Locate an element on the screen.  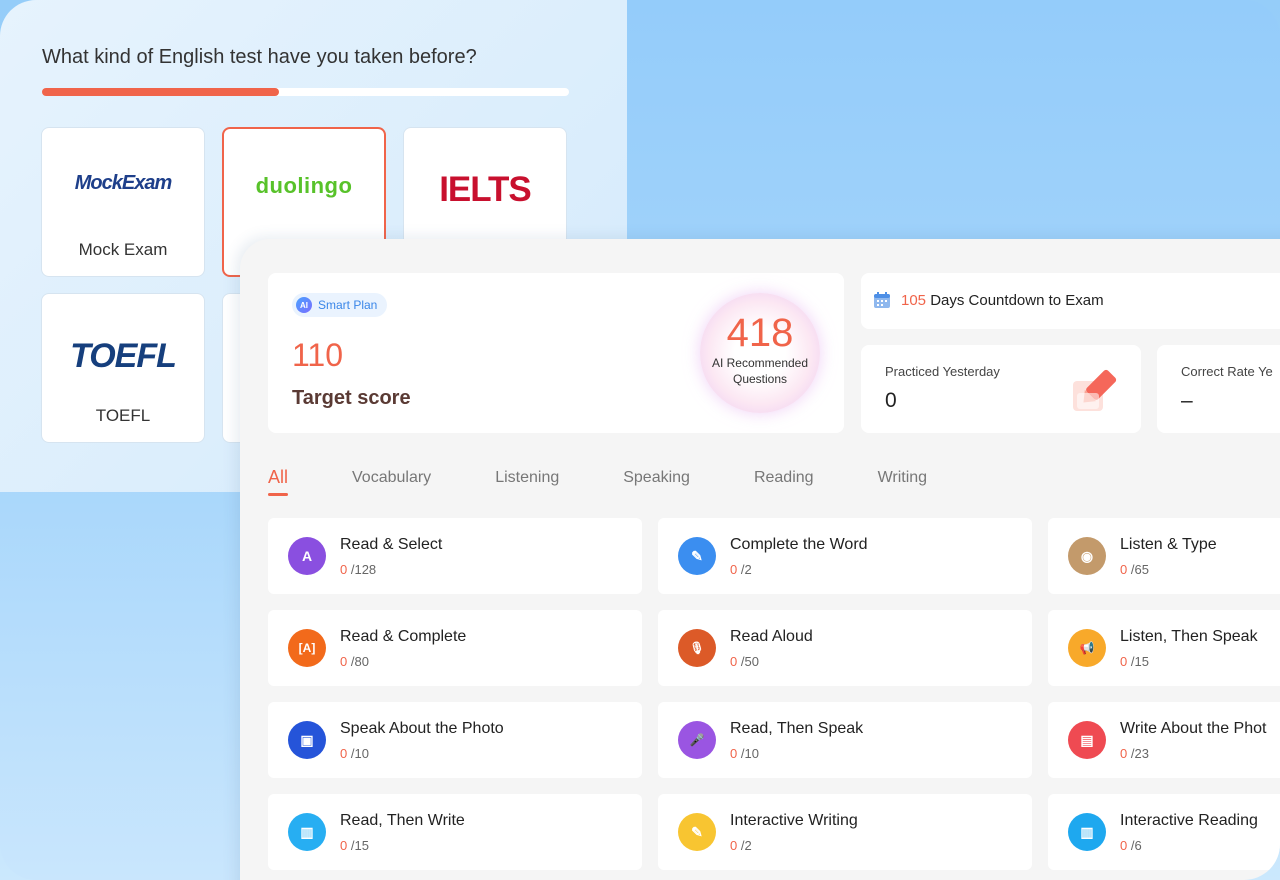
tab-reading: Reading is located at coordinates (784, 485).